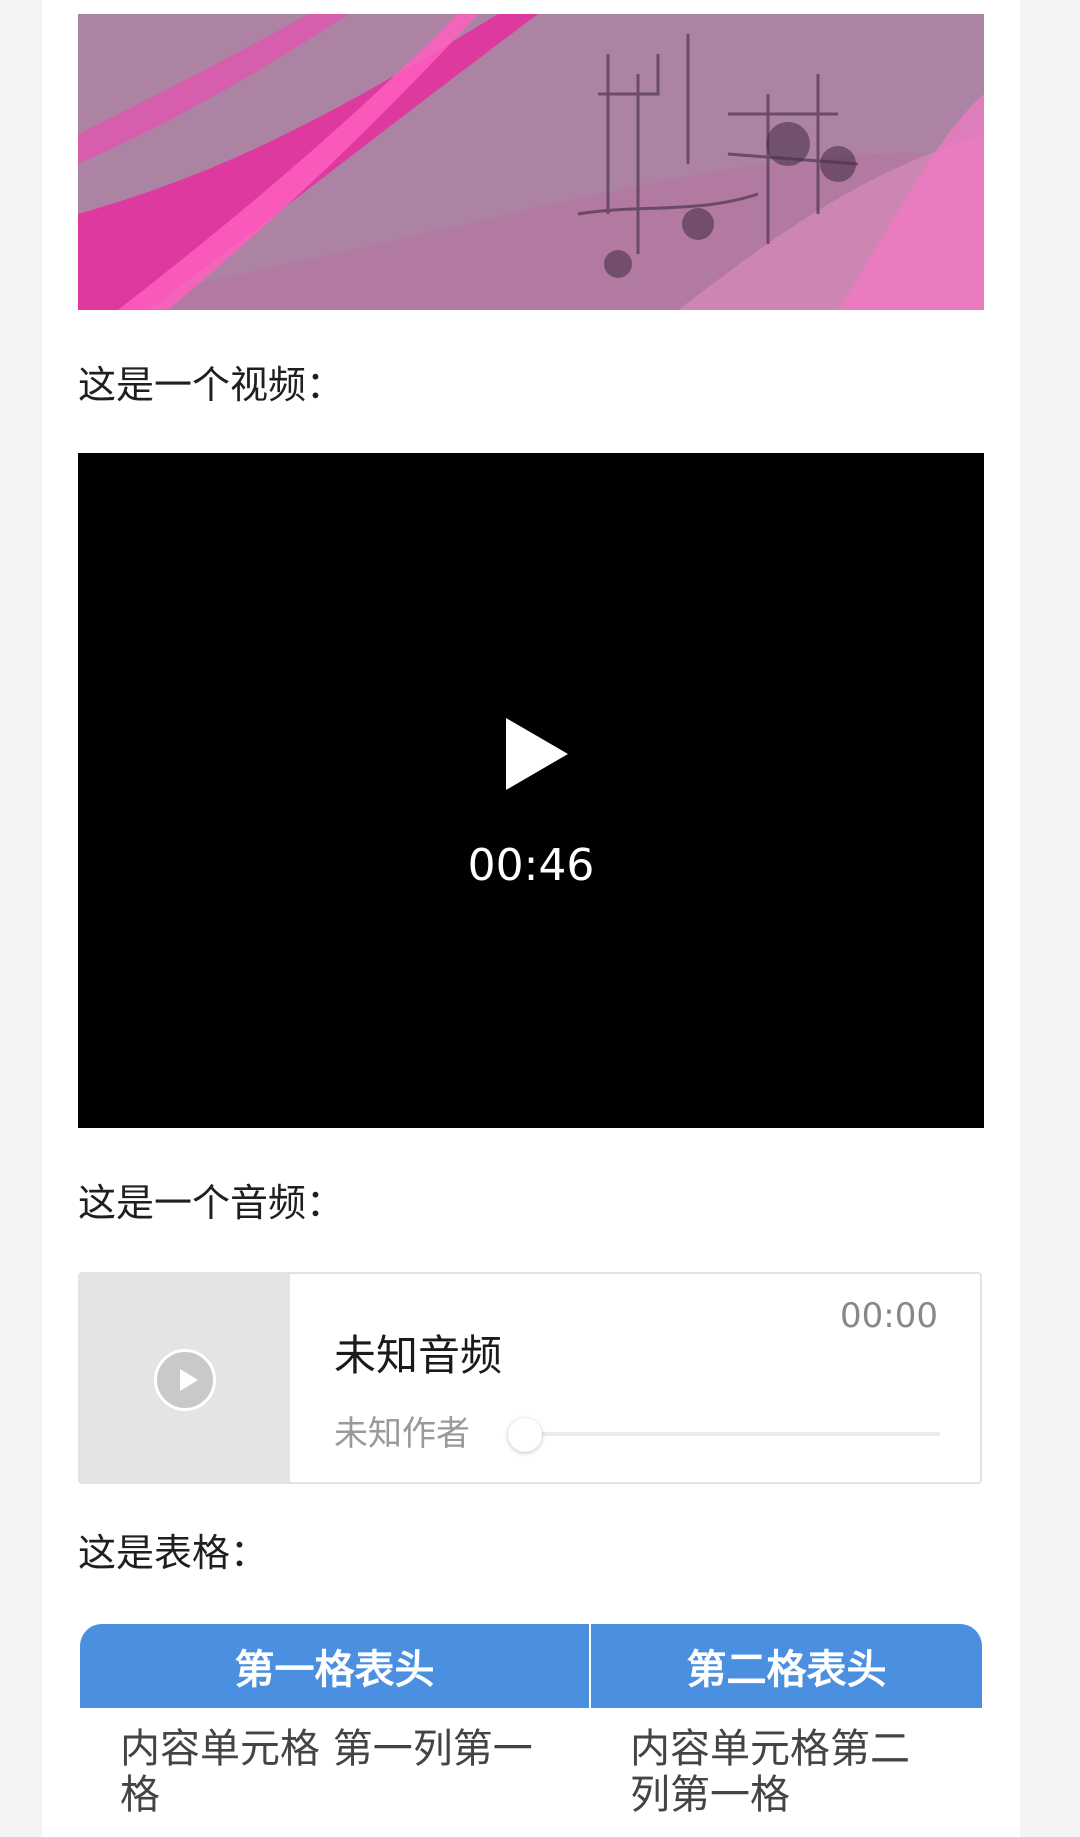 Image resolution: width=1080 pixels, height=1837 pixels. I want to click on audio-time: 00:00, so click(889, 1316).